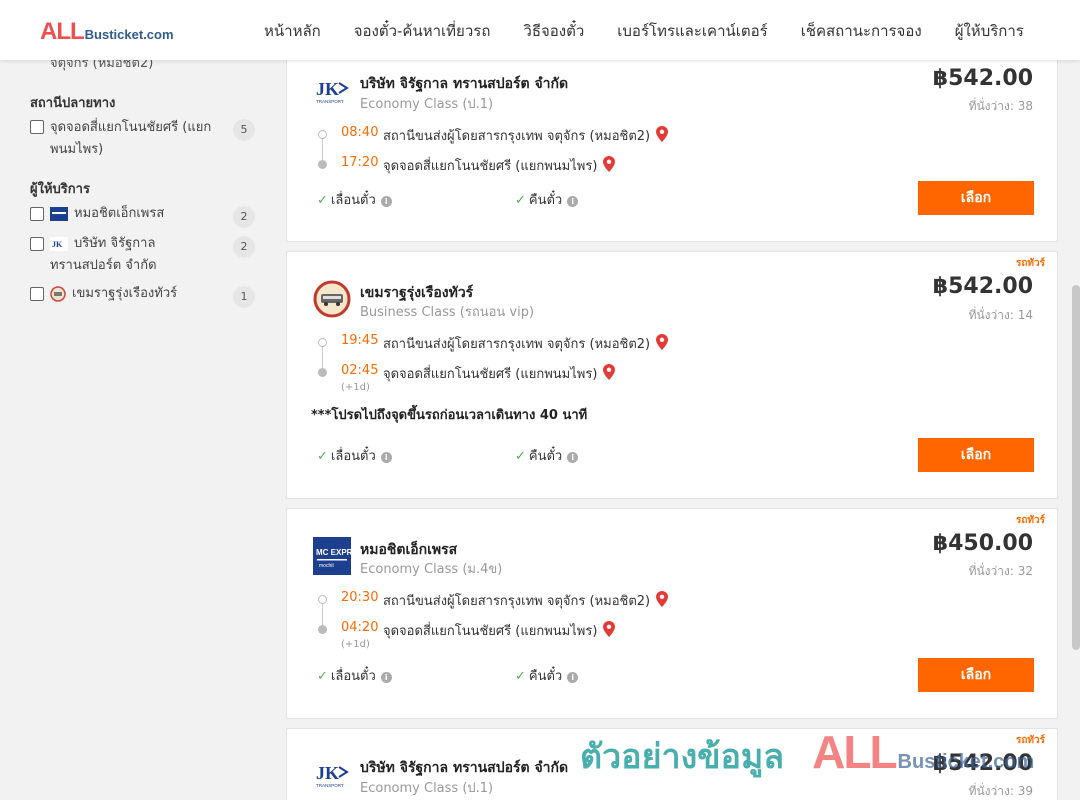 Image resolution: width=1080 pixels, height=800 pixels. I want to click on nav-contact-counters: เบอร์โทรและเคาน์เตอร์, so click(692, 31).